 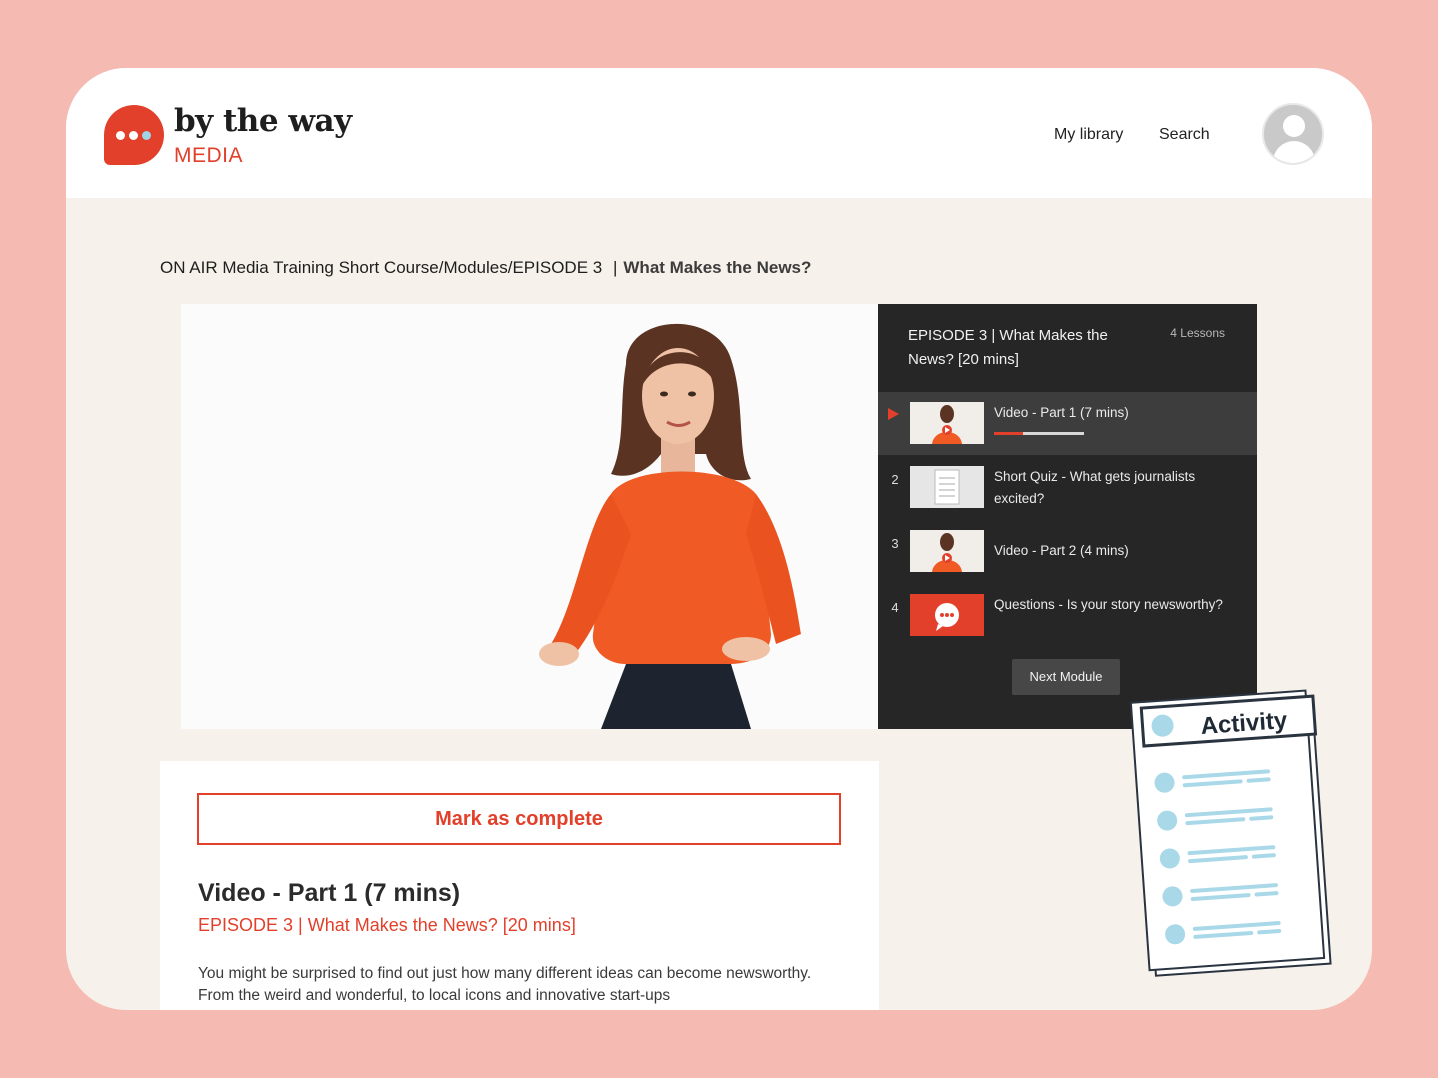 What do you see at coordinates (1061, 412) in the screenshot?
I see `playlist-item-label: Video - Part 1 (7 mins)` at bounding box center [1061, 412].